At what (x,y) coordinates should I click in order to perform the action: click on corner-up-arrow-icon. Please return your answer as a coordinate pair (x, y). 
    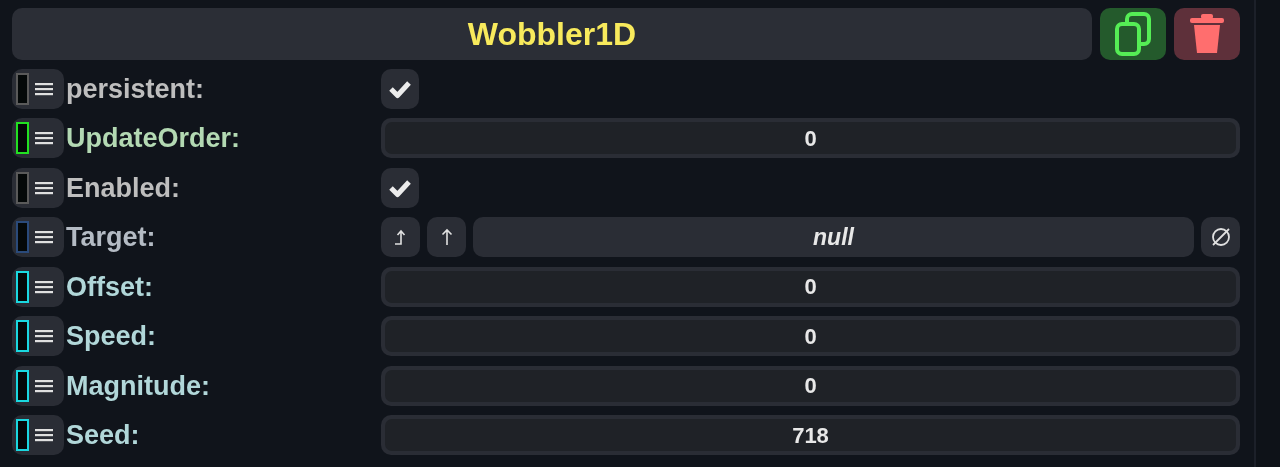
    Looking at the image, I should click on (400, 237).